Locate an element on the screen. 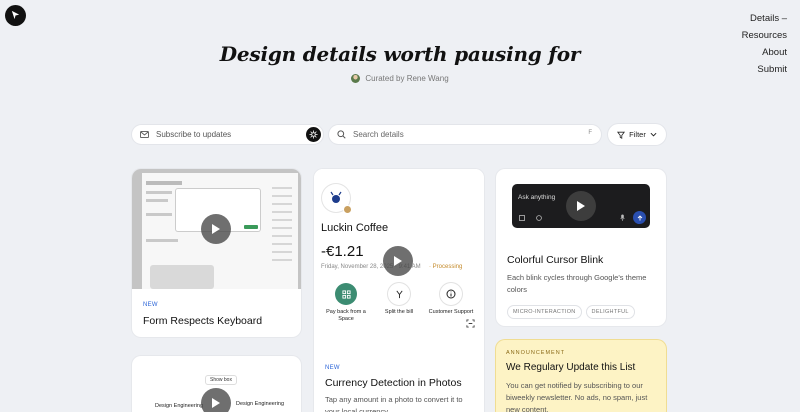 This screenshot has width=800, height=412. tag-list: MICRO-INTERACTION DELIGHTFUL is located at coordinates (582, 312).